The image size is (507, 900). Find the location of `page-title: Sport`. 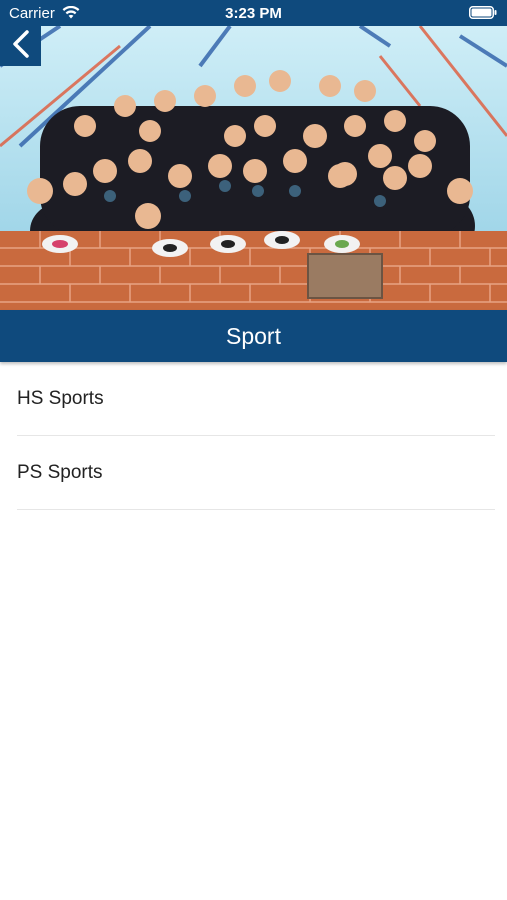

page-title: Sport is located at coordinates (253, 335).